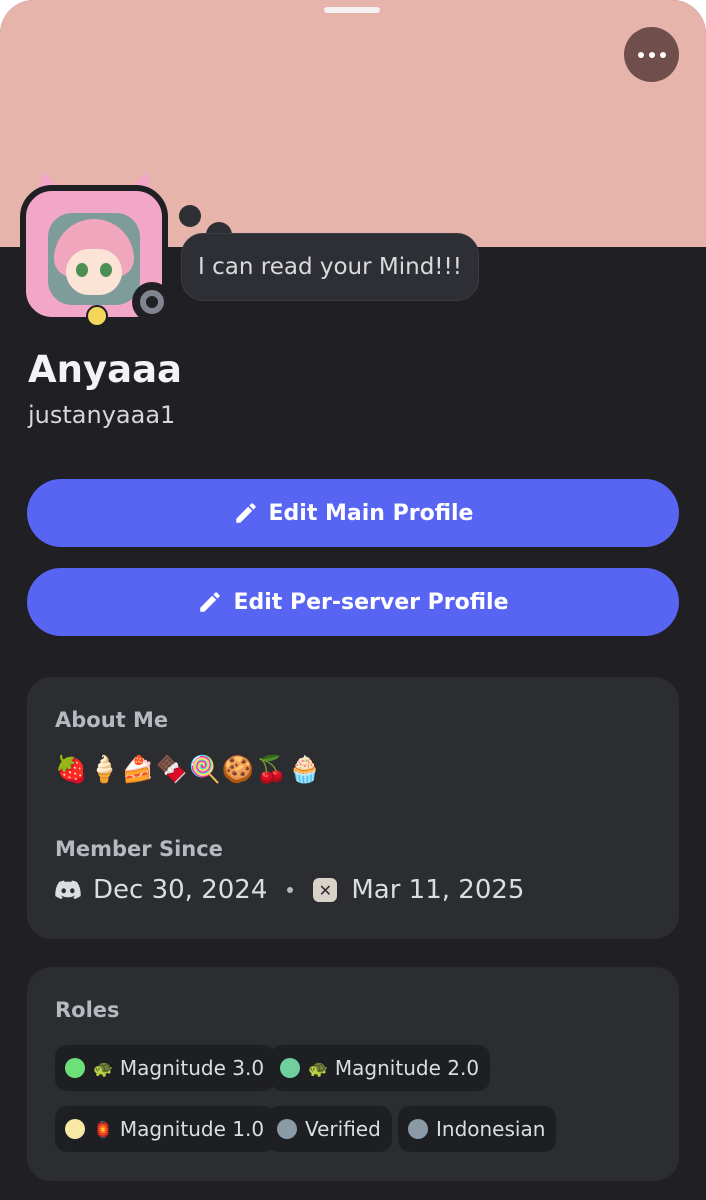  Describe the element at coordinates (188, 770) in the screenshot. I see `about-me-text: 🍓🍦🍰🍫🍭🍪🍒🧁` at that location.